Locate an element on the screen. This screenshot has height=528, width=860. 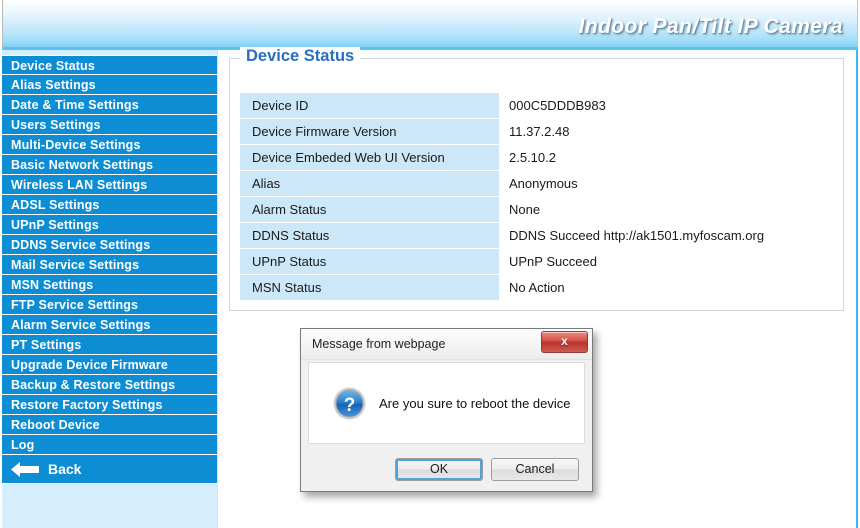
table-row: Device ID 000C5DDDB983 is located at coordinates (537, 106).